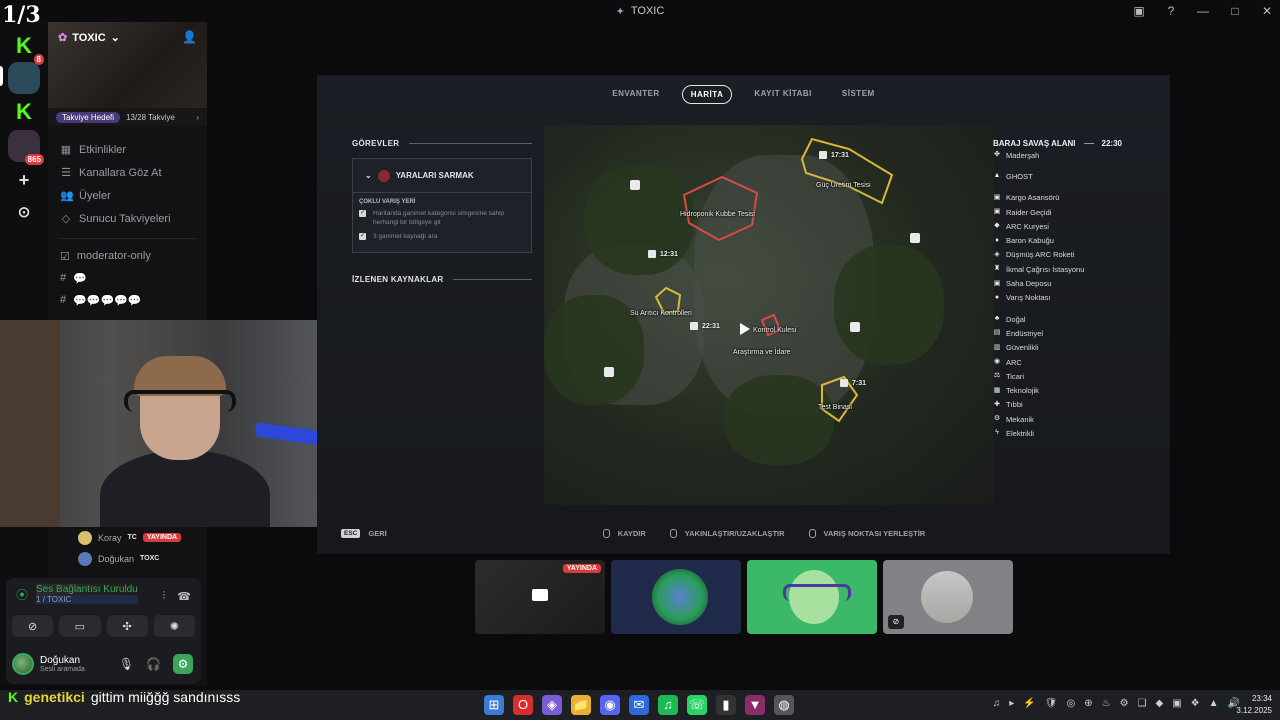  I want to click on streamer-body, so click(185, 488).